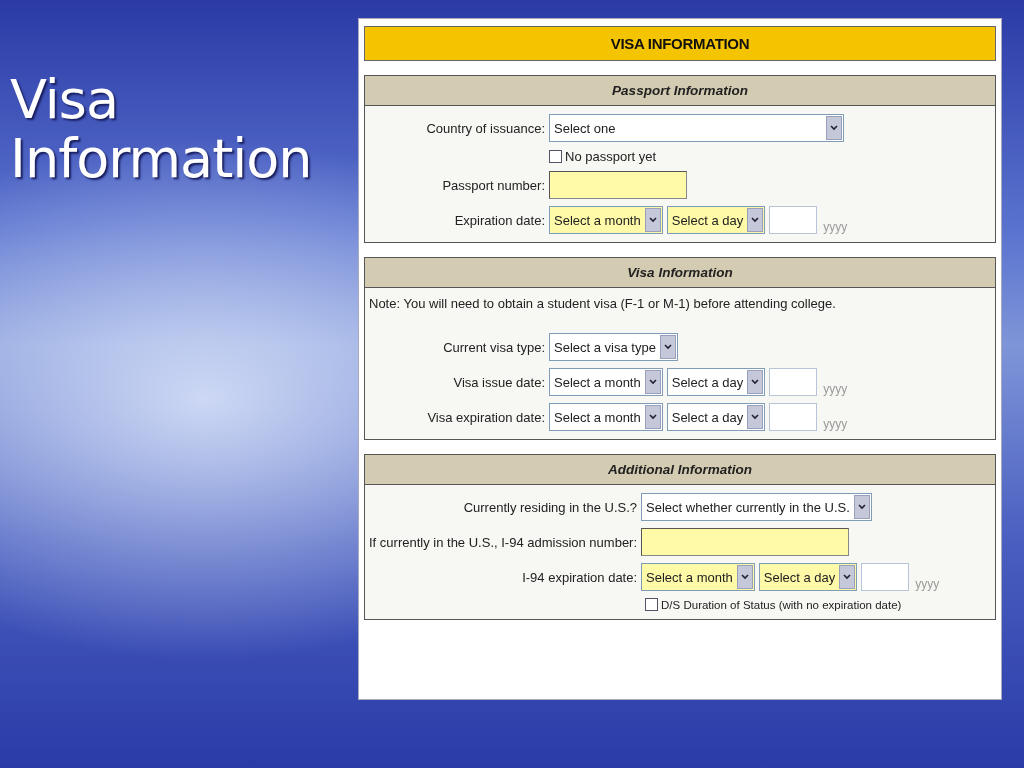  Describe the element at coordinates (485, 128) in the screenshot. I see `field-label: Country of issuance:` at that location.